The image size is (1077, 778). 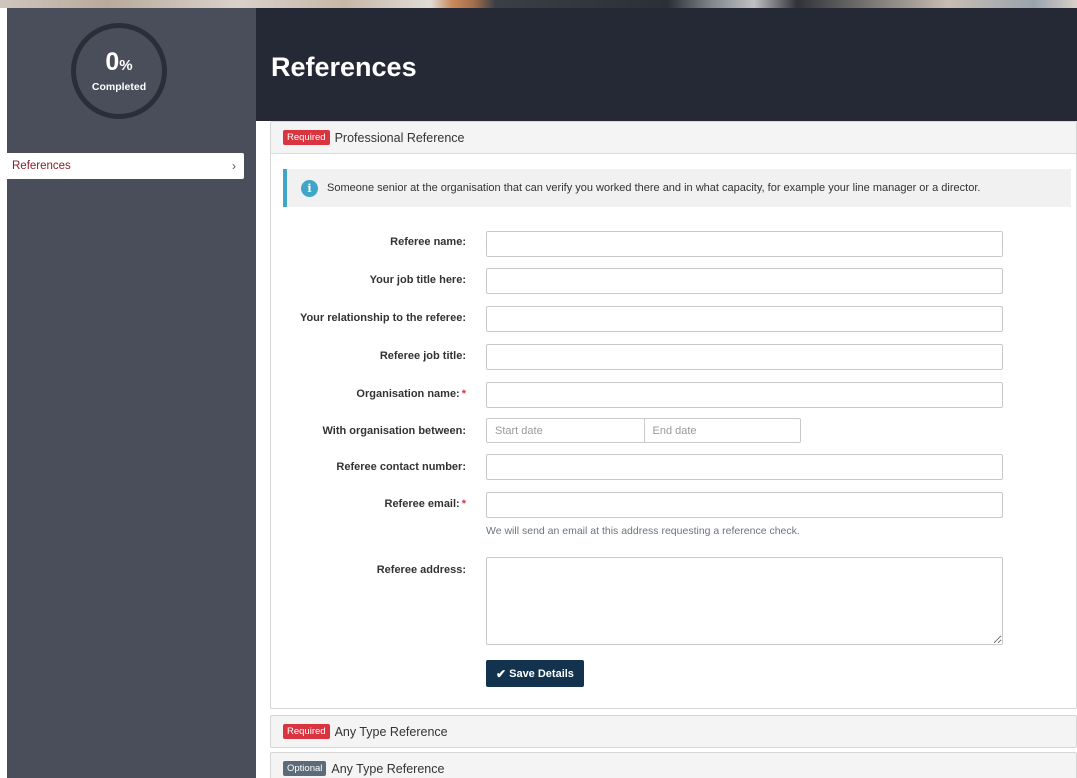 What do you see at coordinates (309, 188) in the screenshot?
I see `info-icon: i` at bounding box center [309, 188].